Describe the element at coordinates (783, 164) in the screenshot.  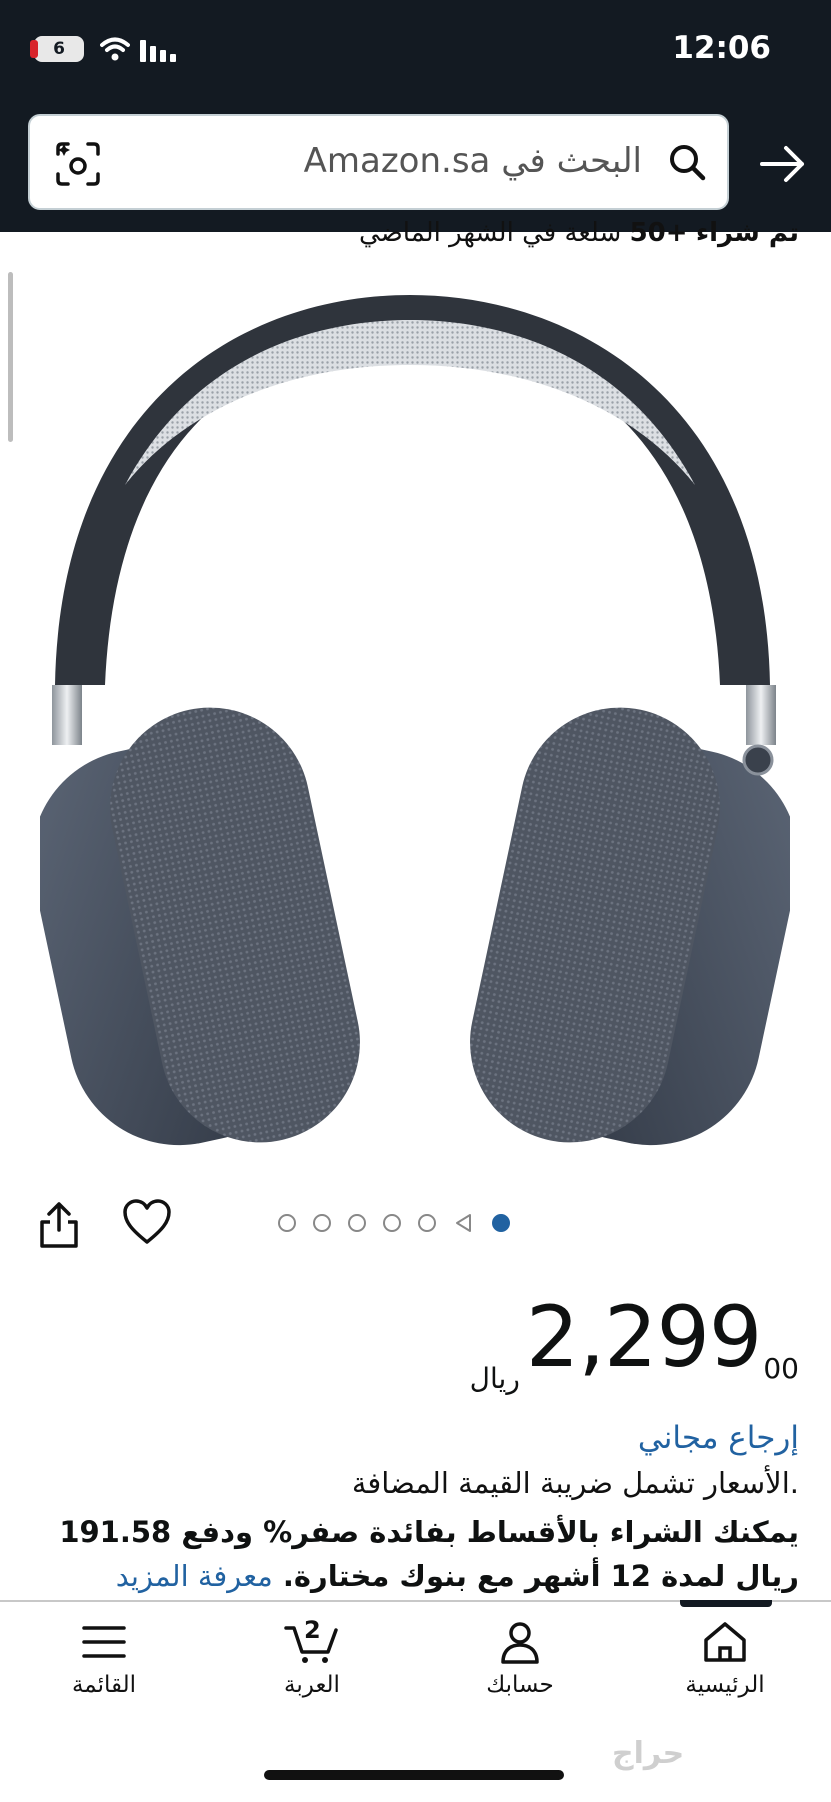
I see `arrow-right-icon` at that location.